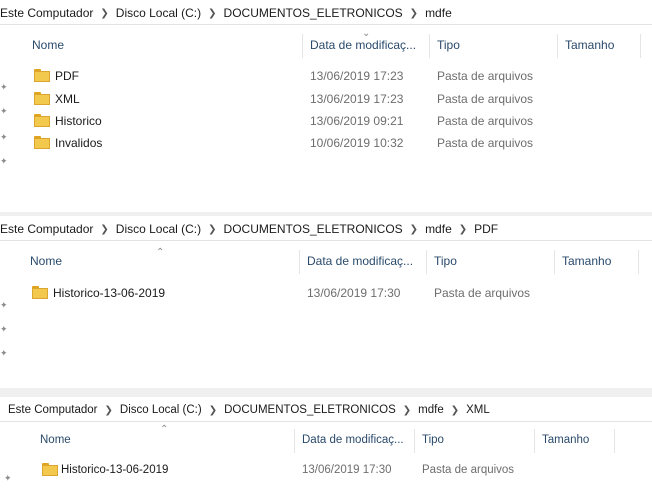 The width and height of the screenshot is (652, 495). Describe the element at coordinates (357, 143) in the screenshot. I see `item-date: 10/06/2019 10:32` at that location.